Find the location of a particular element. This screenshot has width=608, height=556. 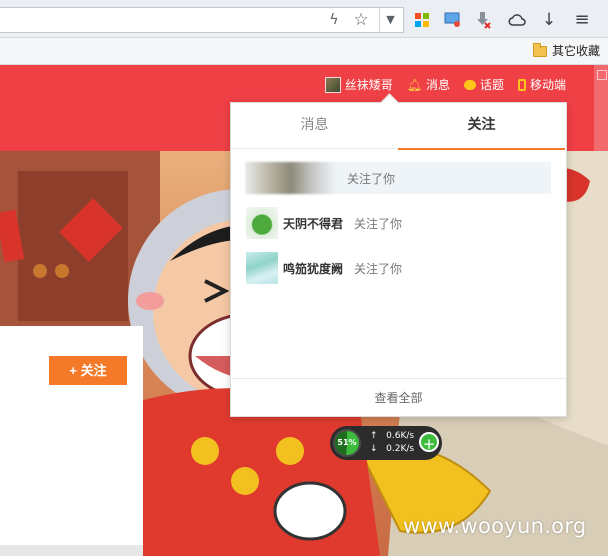

download-arrow-icon: ↓ is located at coordinates (549, 20).